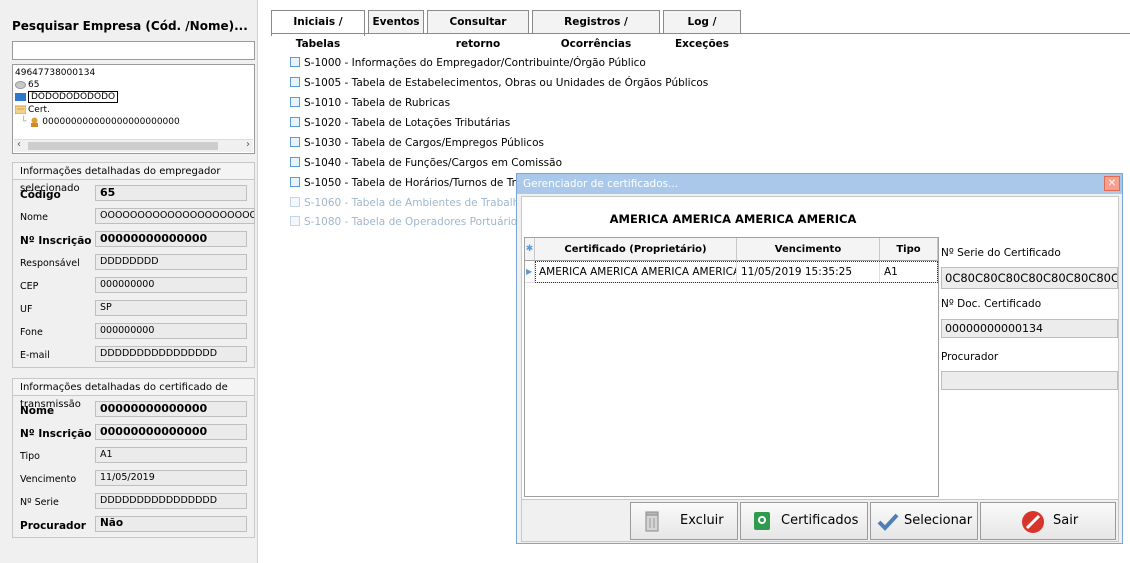 The height and width of the screenshot is (563, 1130). Describe the element at coordinates (171, 432) in the screenshot. I see `field-value: 00000000000000` at that location.